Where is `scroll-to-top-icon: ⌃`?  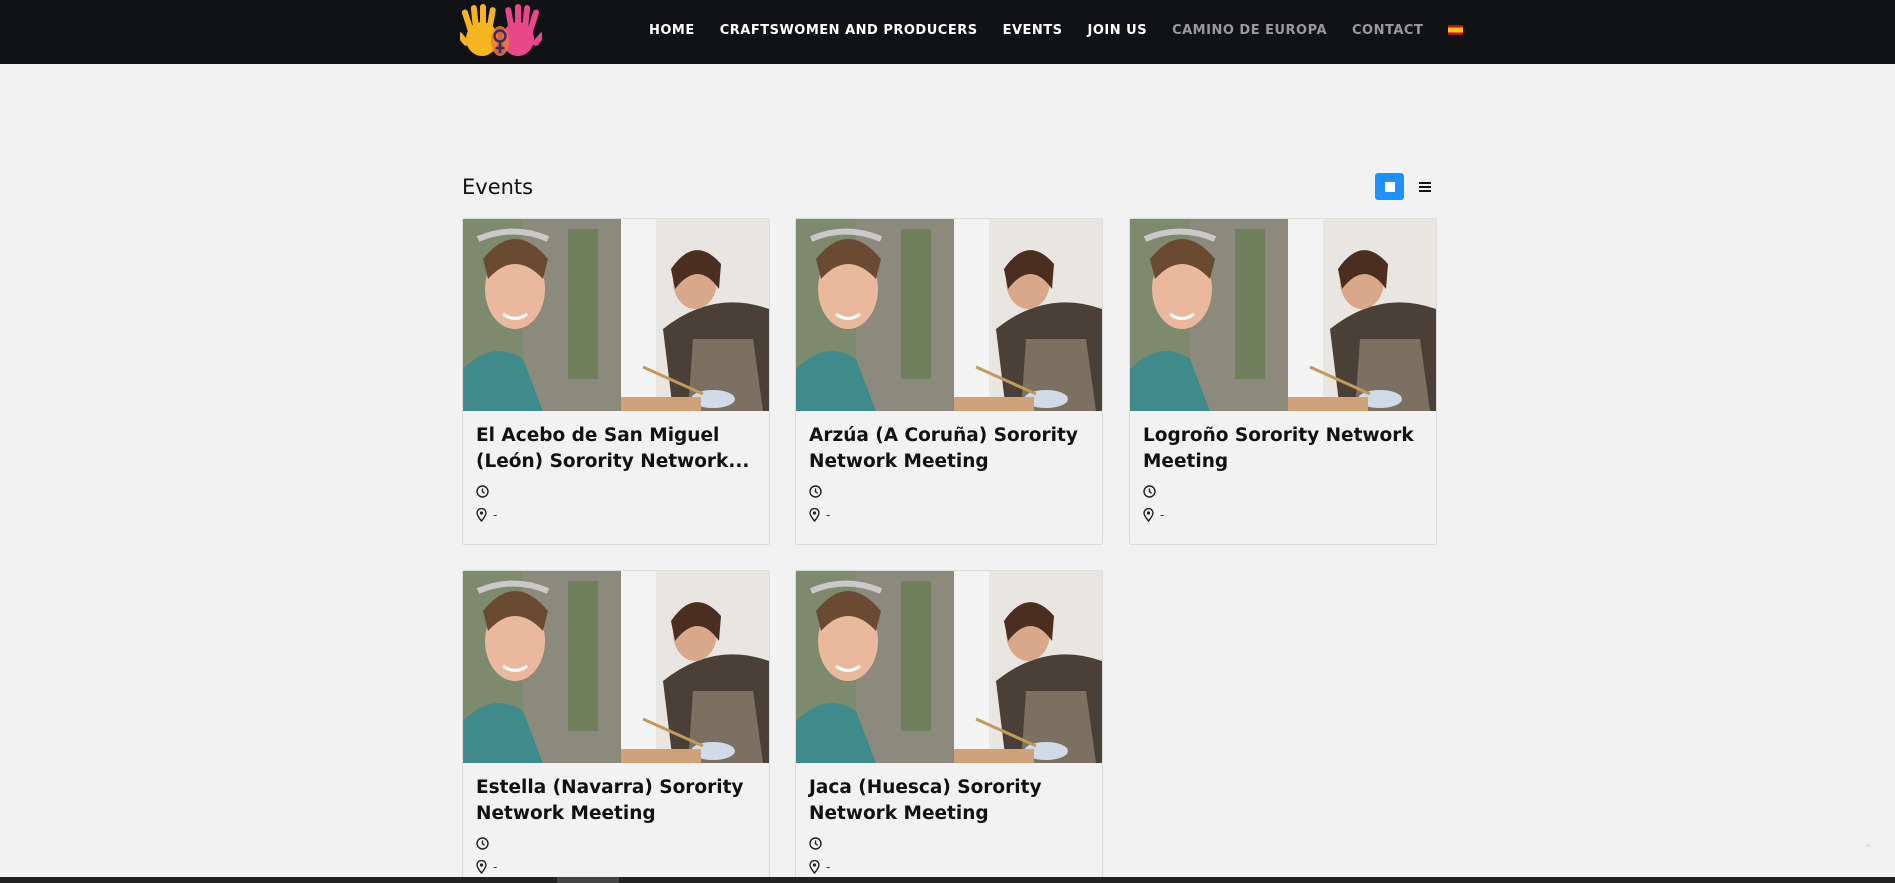
scroll-to-top-icon: ⌃ is located at coordinates (1871, 849).